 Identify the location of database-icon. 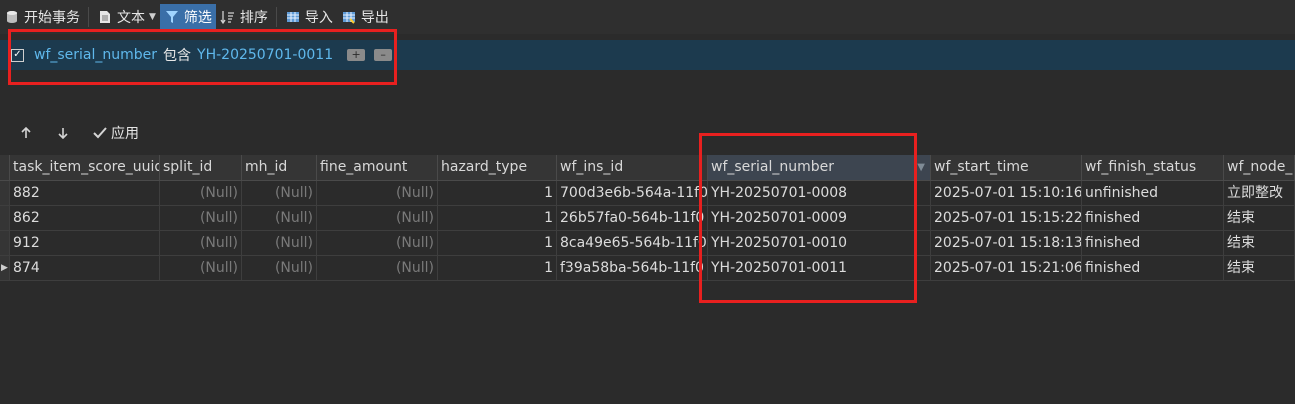
(12, 17).